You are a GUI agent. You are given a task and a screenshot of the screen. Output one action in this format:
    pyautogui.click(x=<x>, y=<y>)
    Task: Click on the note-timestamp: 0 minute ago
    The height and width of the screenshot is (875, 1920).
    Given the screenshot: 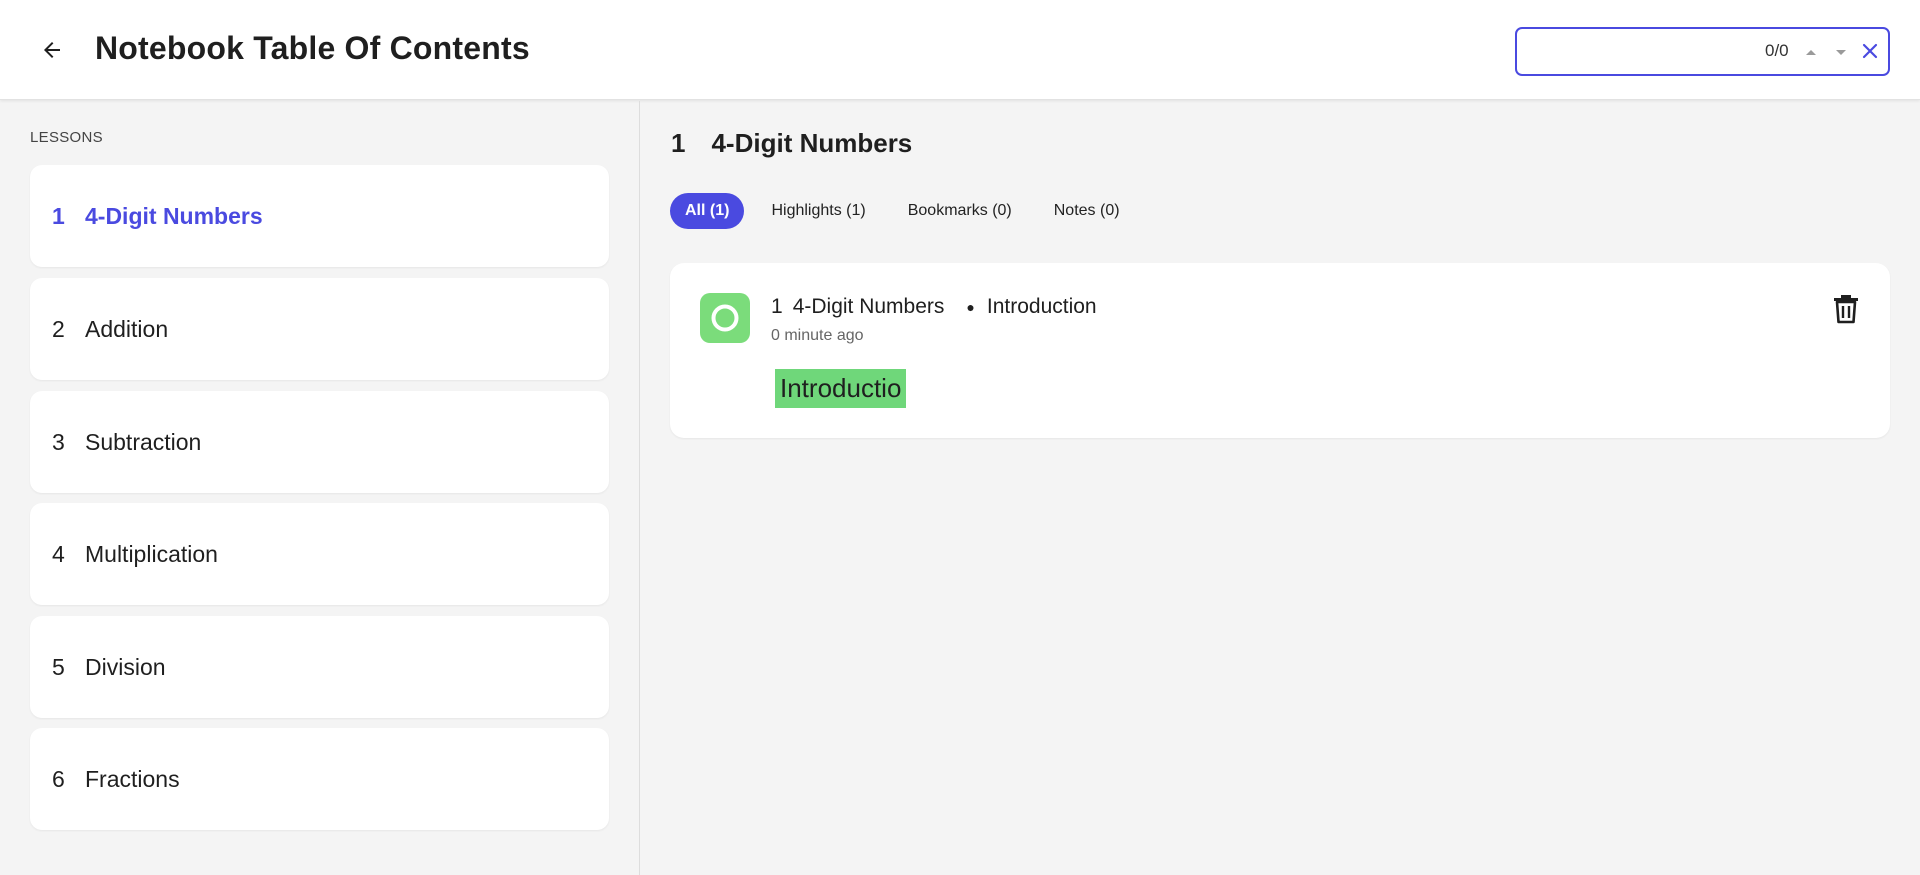 What is the action you would take?
    pyautogui.click(x=817, y=335)
    